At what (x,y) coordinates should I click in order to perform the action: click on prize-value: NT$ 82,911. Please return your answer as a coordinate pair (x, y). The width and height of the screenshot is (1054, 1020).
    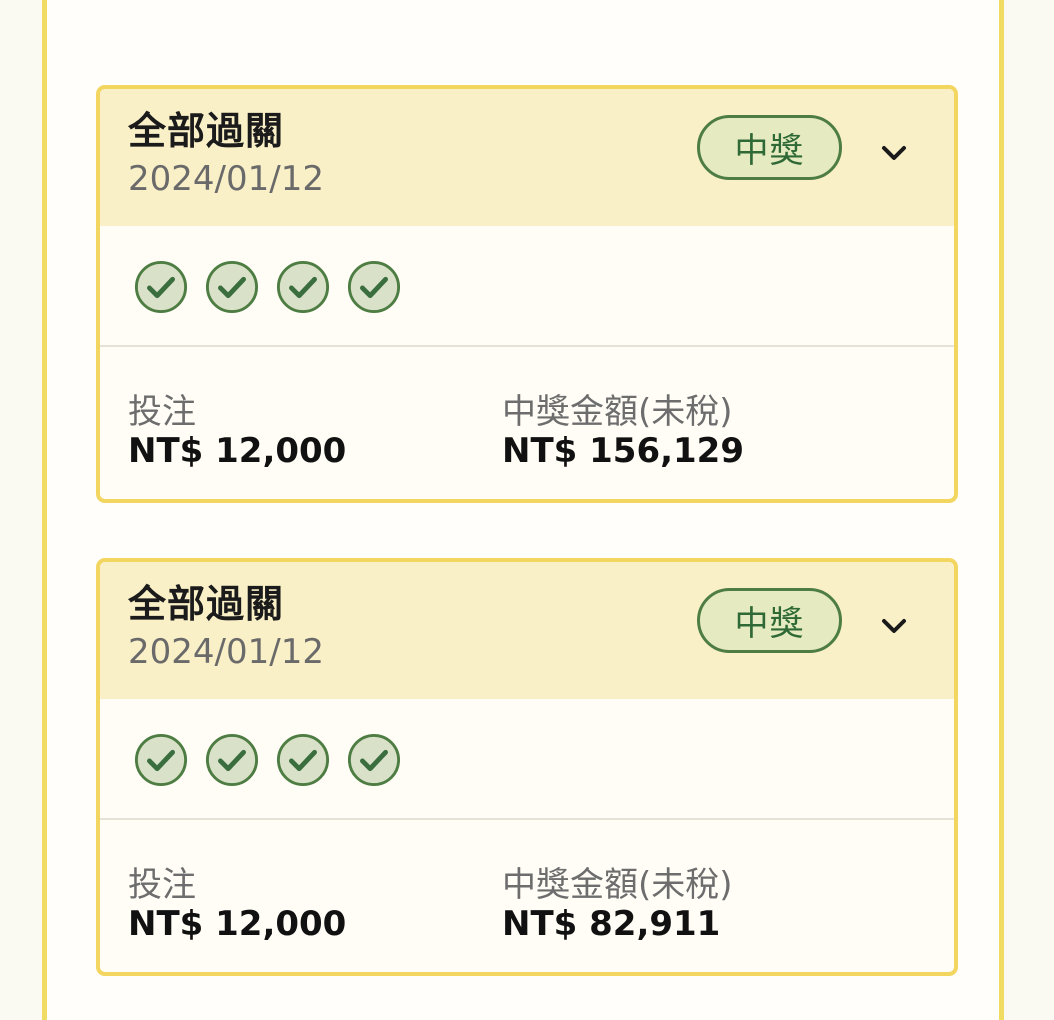
    Looking at the image, I should click on (611, 924).